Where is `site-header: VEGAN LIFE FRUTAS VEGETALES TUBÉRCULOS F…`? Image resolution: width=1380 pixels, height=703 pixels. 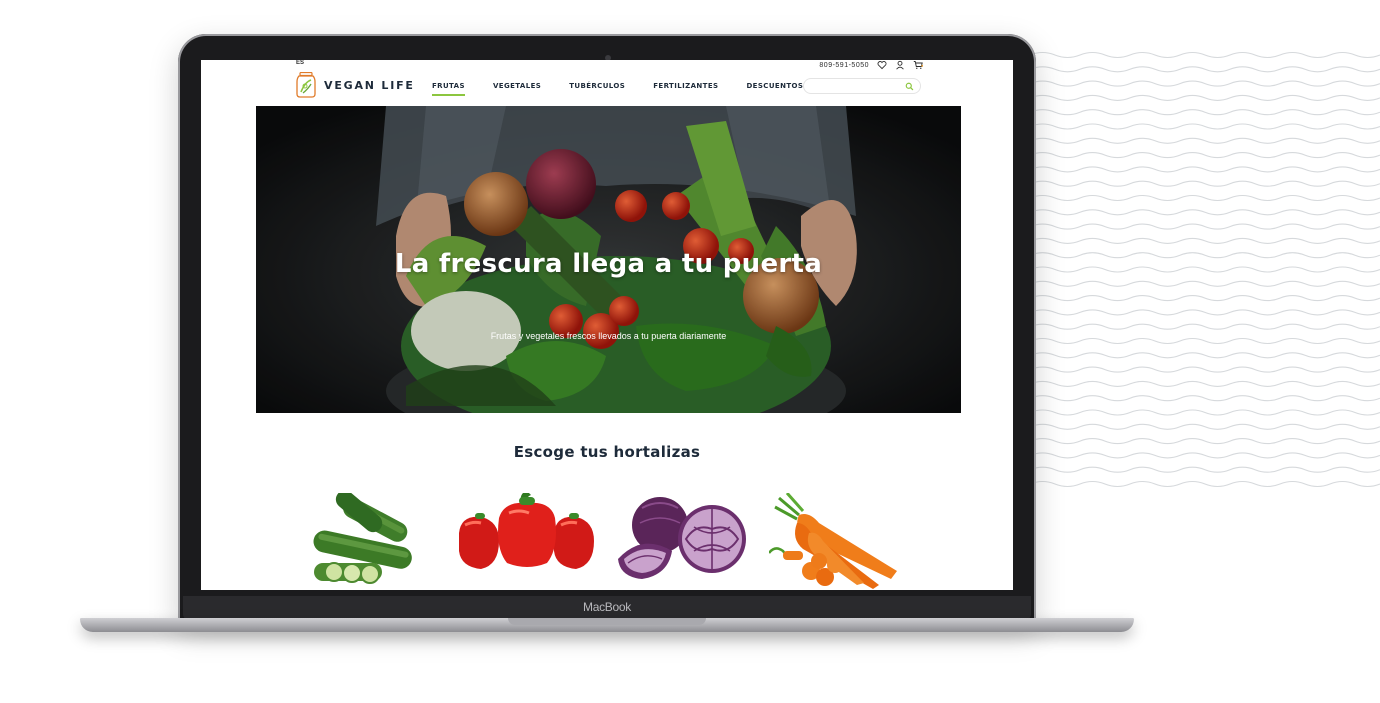
site-header: VEGAN LIFE FRUTAS VEGETALES TUBÉRCULOS F… is located at coordinates (607, 89).